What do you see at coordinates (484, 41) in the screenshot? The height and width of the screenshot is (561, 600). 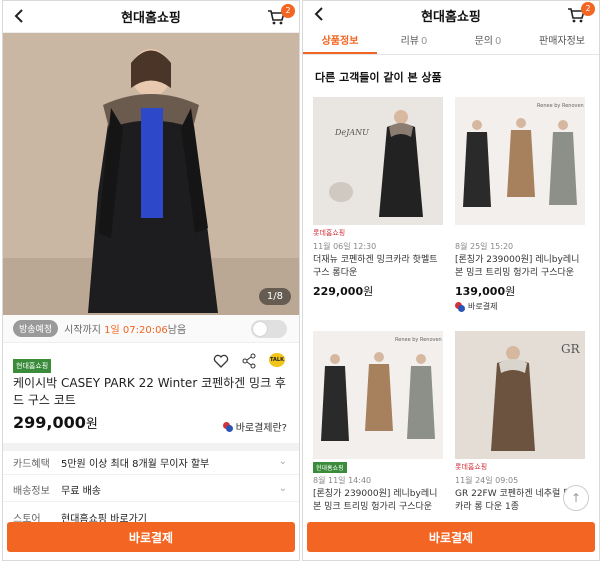 I see `tab-label: 문의` at bounding box center [484, 41].